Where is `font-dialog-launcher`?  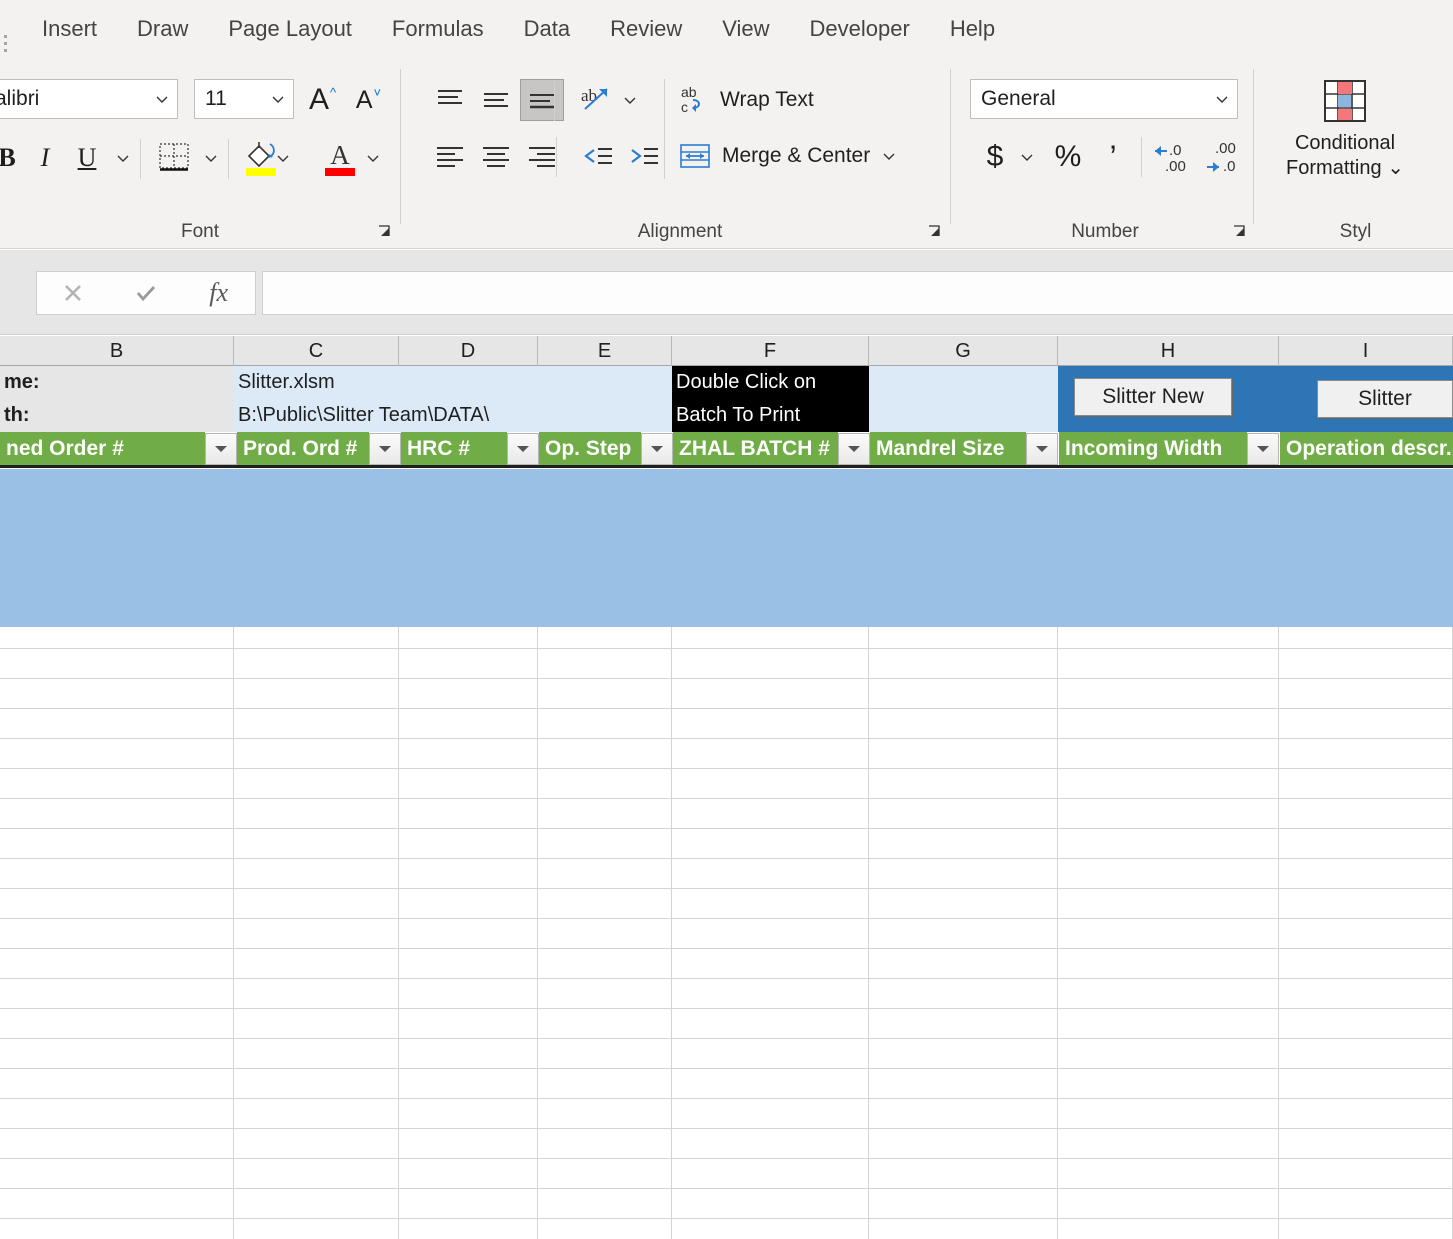
font-dialog-launcher is located at coordinates (385, 232).